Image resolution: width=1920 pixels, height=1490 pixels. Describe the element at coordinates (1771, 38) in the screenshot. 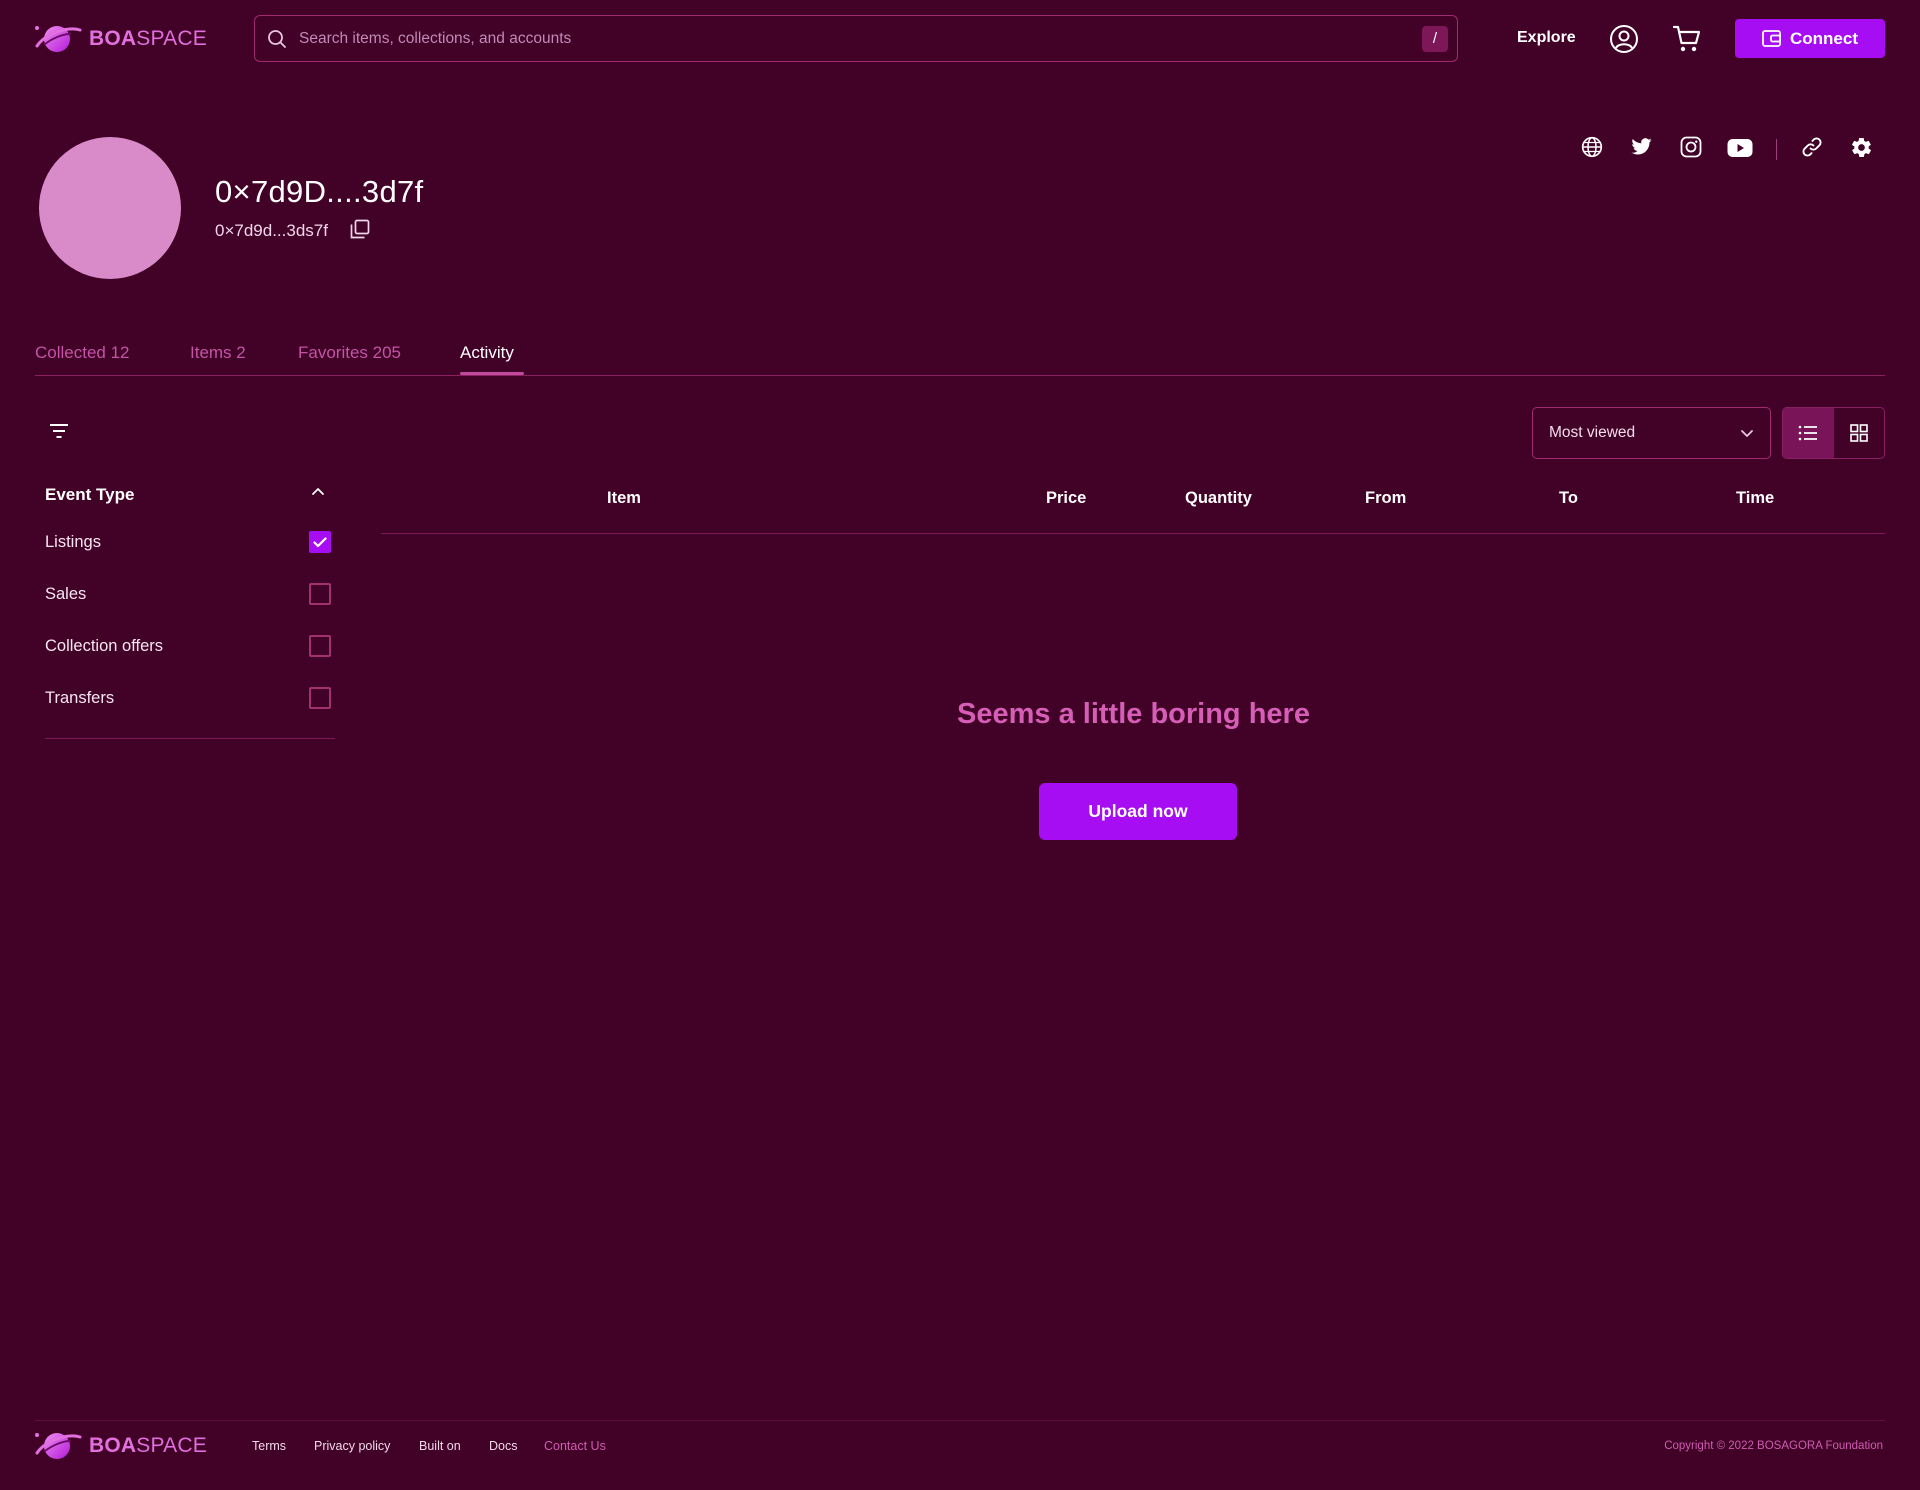

I see `wallet-icon` at that location.